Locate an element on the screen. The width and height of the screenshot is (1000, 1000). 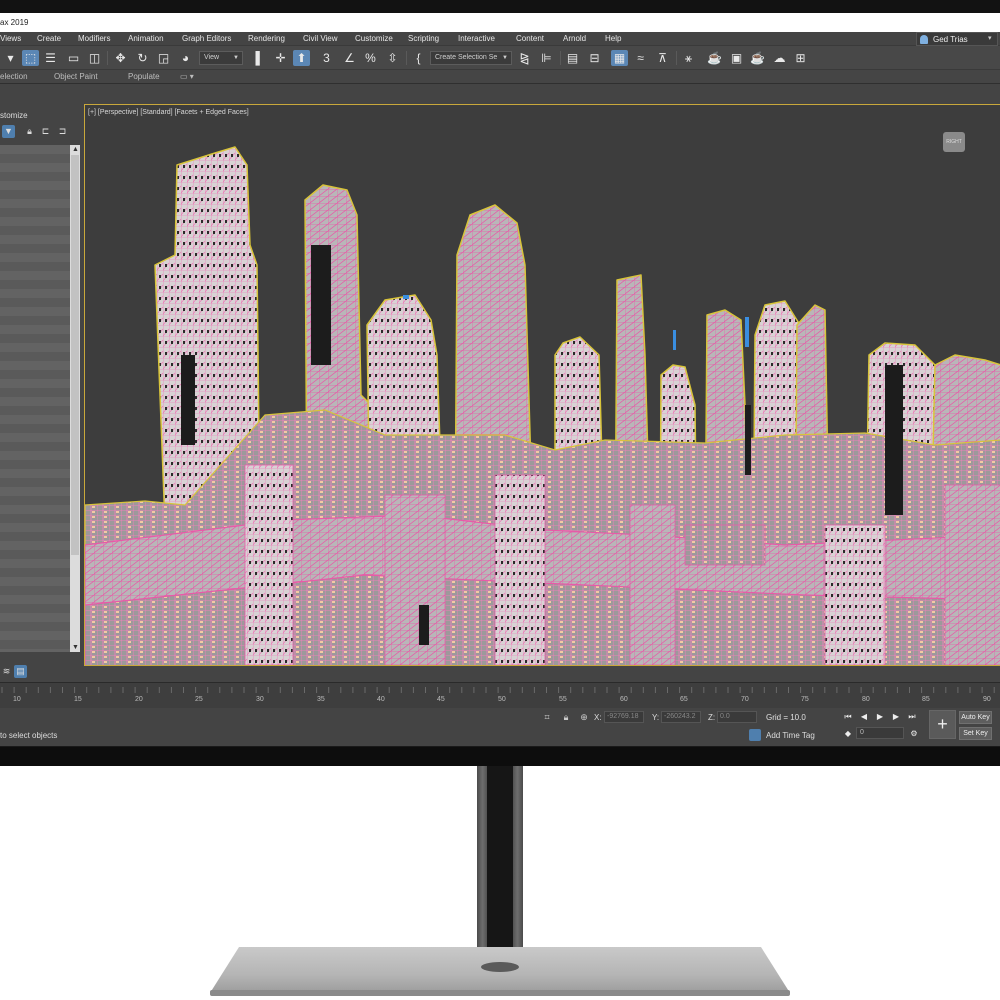
schematic-view-icon: ⊼ is located at coordinates (662, 58).